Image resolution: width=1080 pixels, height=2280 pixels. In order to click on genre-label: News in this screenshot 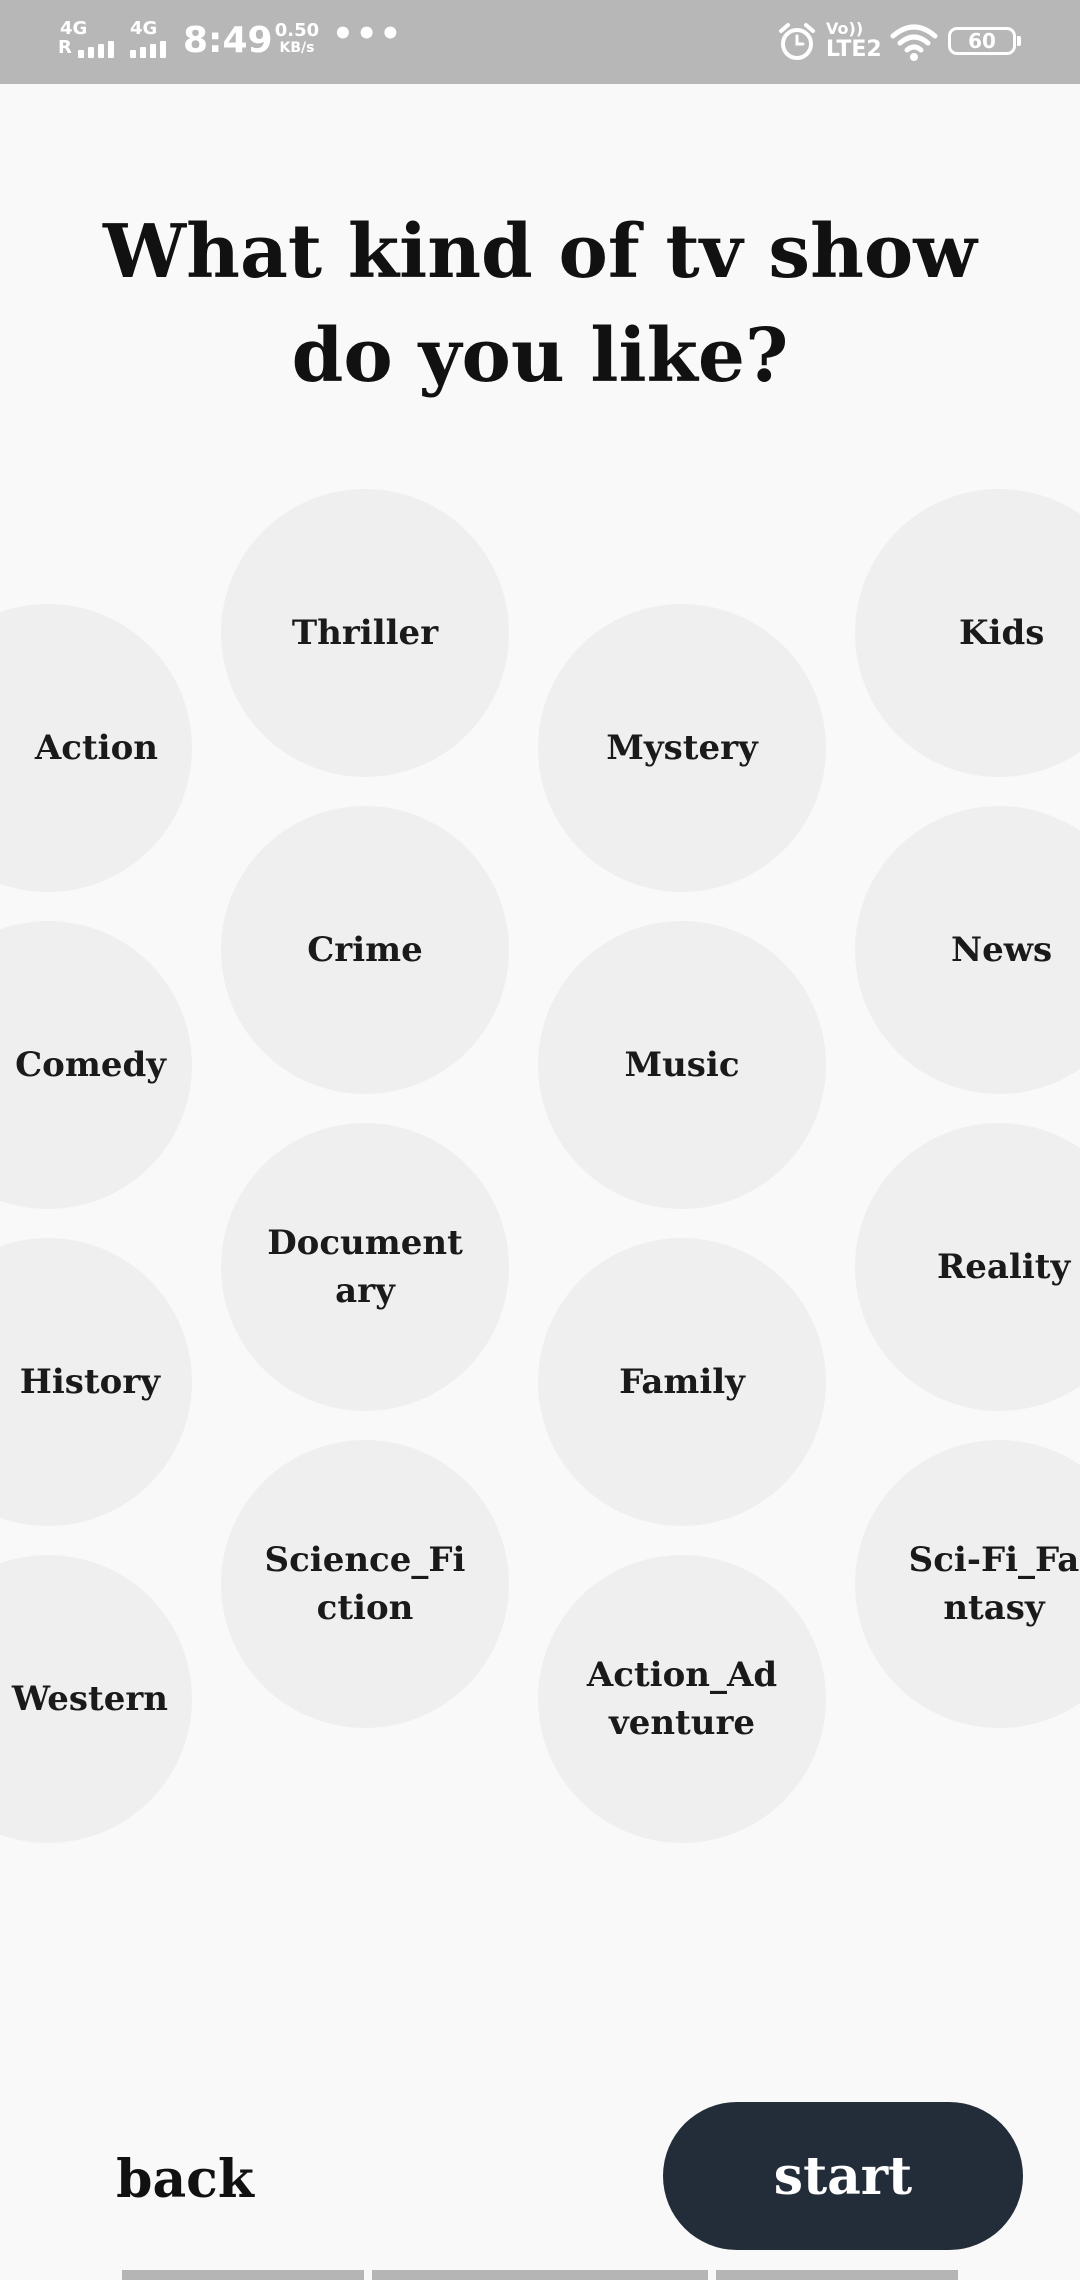, I will do `click(1002, 950)`.